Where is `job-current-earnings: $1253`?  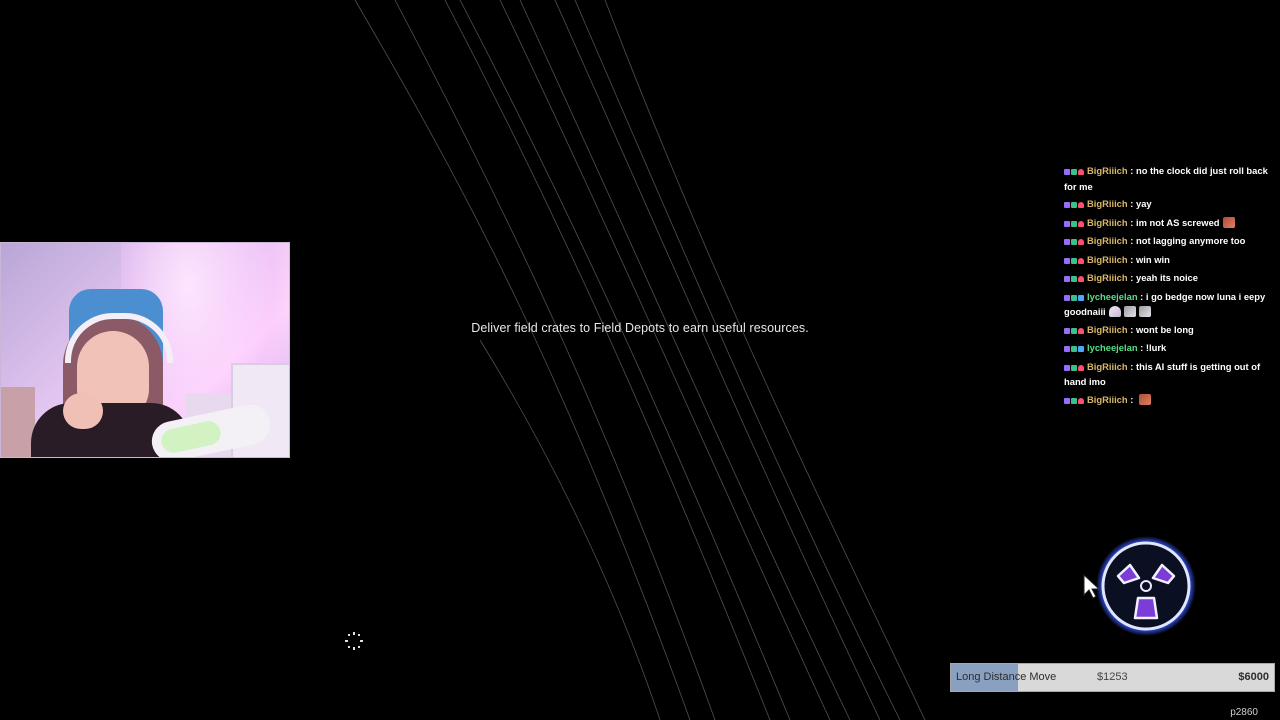
job-current-earnings: $1253 is located at coordinates (1112, 677).